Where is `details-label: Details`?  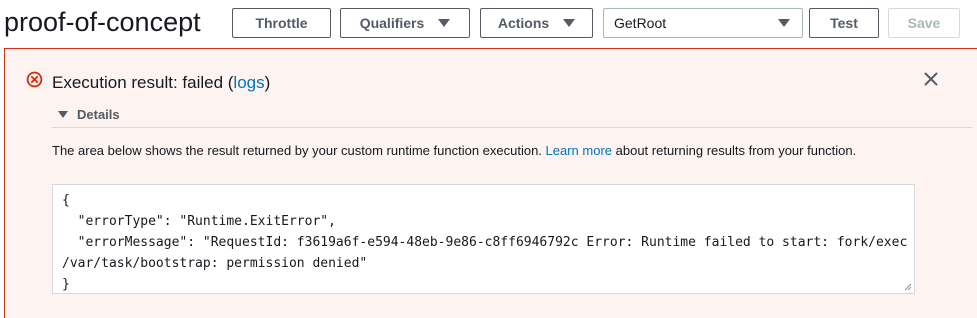 details-label: Details is located at coordinates (98, 114).